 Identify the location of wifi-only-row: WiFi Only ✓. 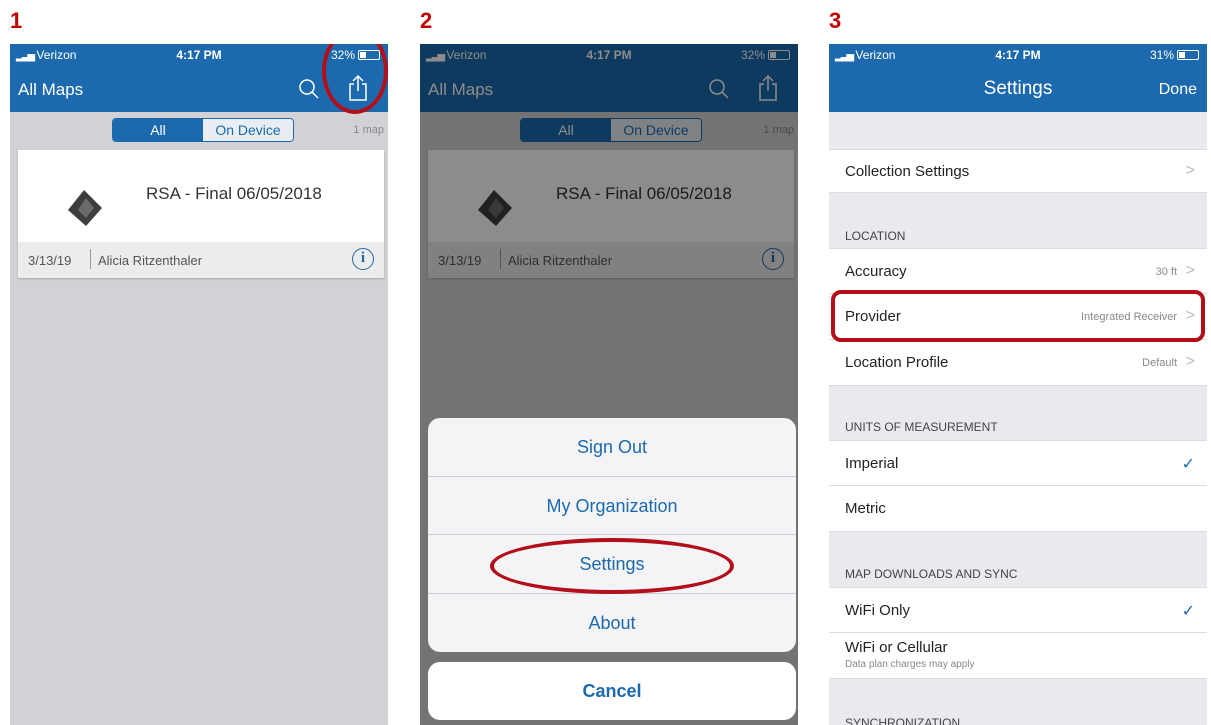
(1018, 610).